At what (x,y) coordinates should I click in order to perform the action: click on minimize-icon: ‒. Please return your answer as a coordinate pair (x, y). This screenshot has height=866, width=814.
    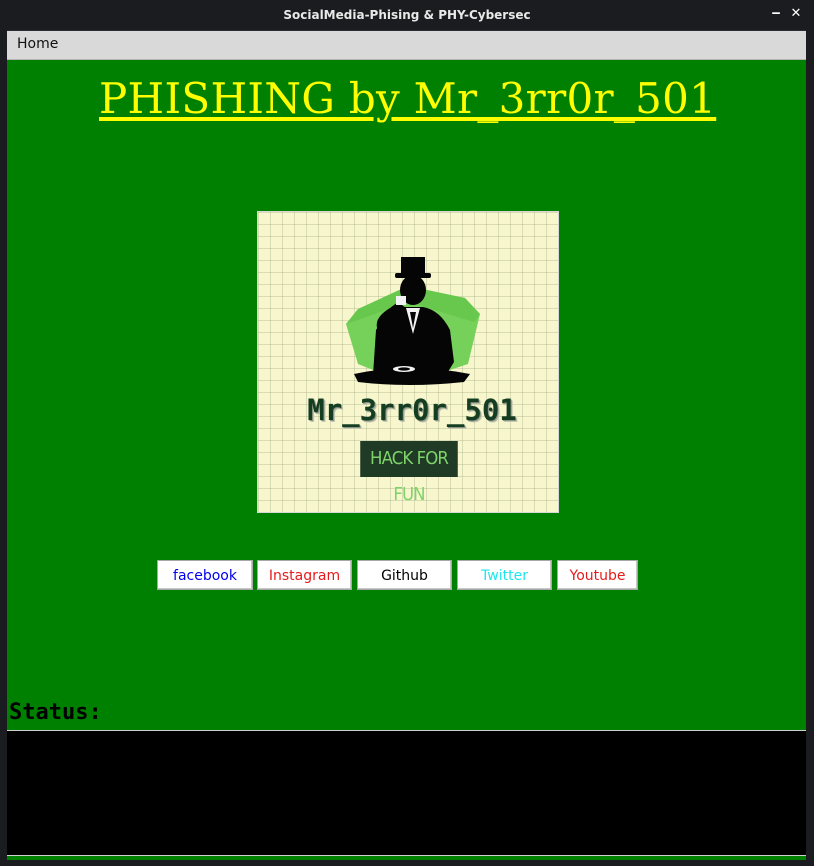
    Looking at the image, I should click on (776, 14).